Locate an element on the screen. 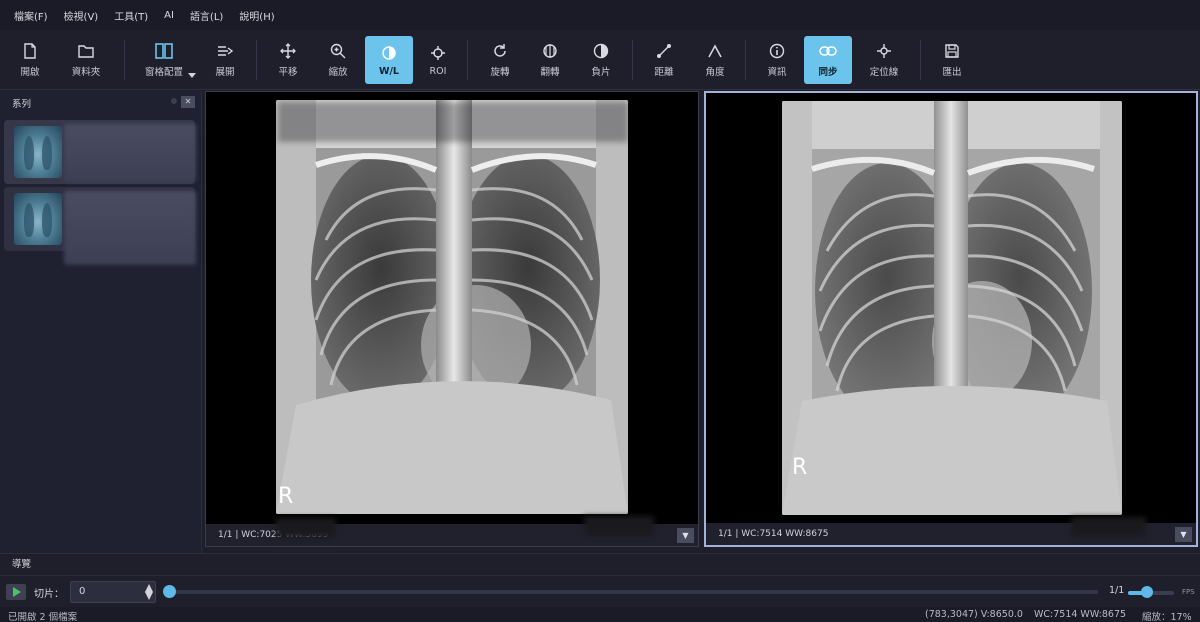 The height and width of the screenshot is (622, 1200). slice-count: 1/1 is located at coordinates (1117, 590).